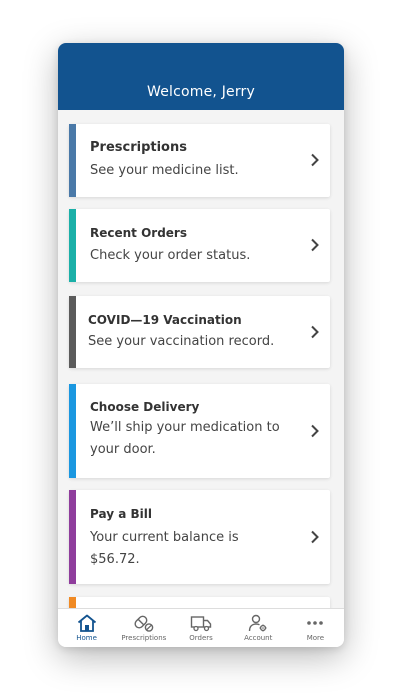  I want to click on welcome-title: Welcome, Jerry, so click(201, 92).